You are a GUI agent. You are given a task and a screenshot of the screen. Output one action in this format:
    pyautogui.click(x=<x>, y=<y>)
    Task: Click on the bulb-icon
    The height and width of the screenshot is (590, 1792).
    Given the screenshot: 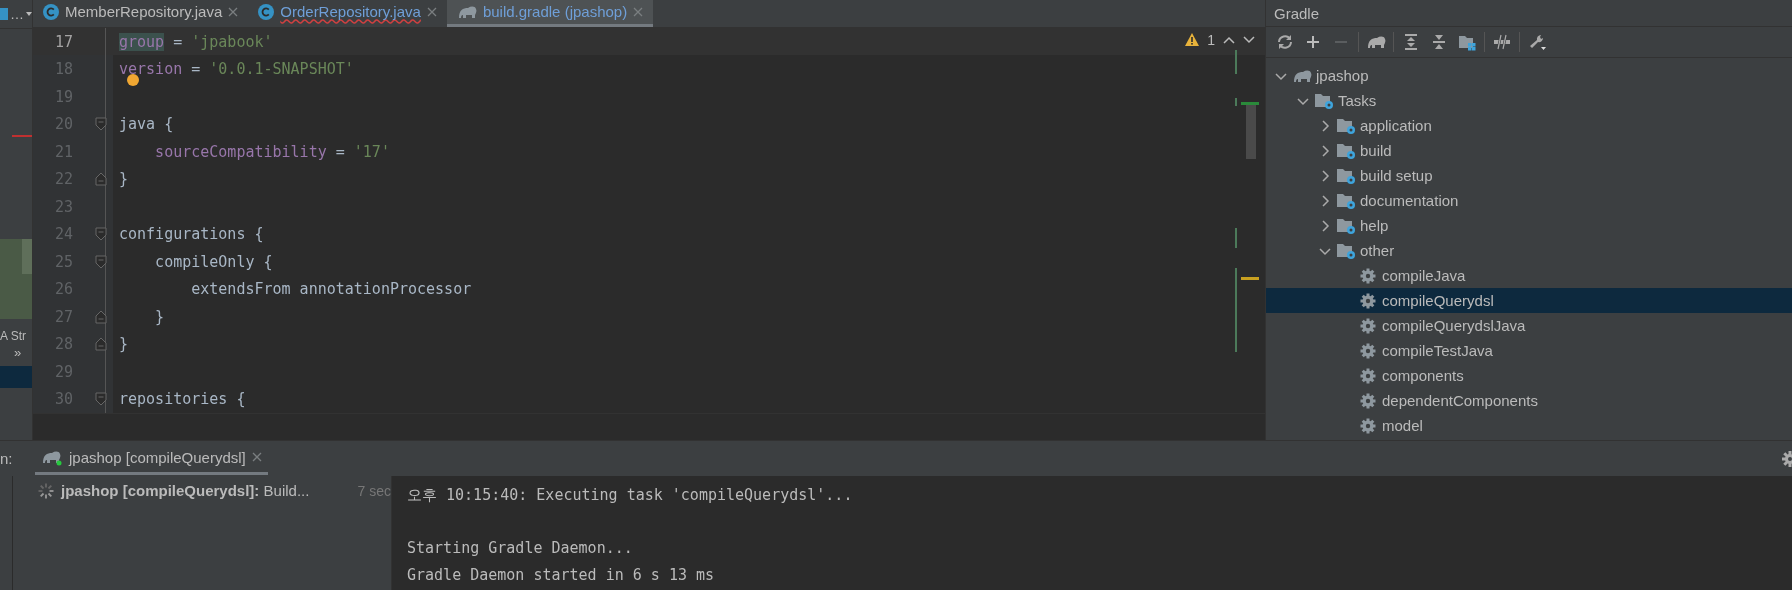 What is the action you would take?
    pyautogui.click(x=133, y=80)
    